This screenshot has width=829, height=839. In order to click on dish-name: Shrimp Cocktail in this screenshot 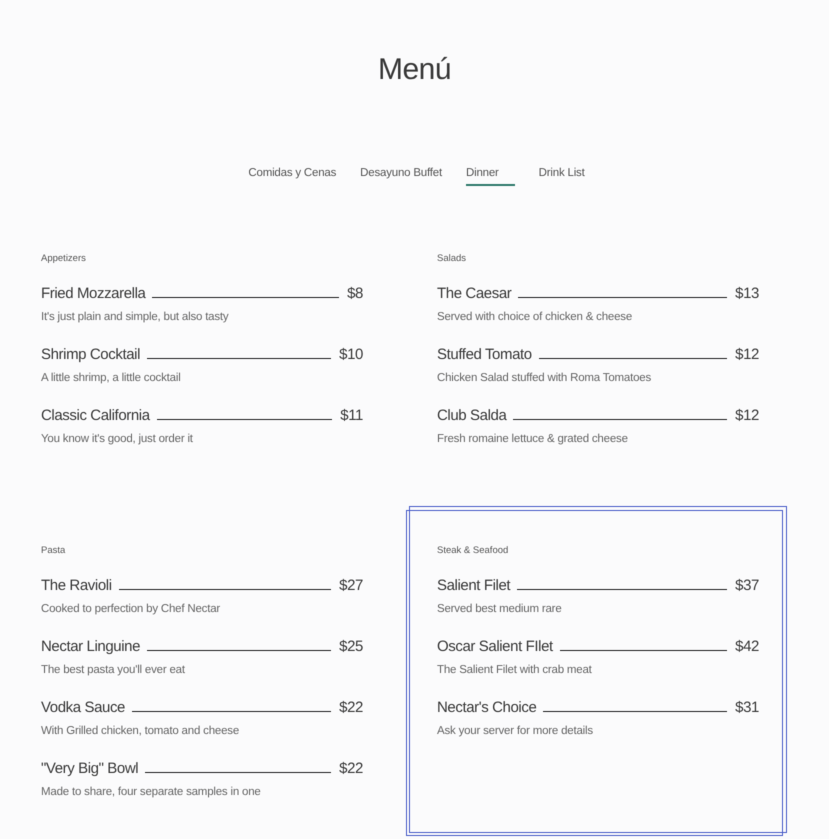, I will do `click(90, 355)`.